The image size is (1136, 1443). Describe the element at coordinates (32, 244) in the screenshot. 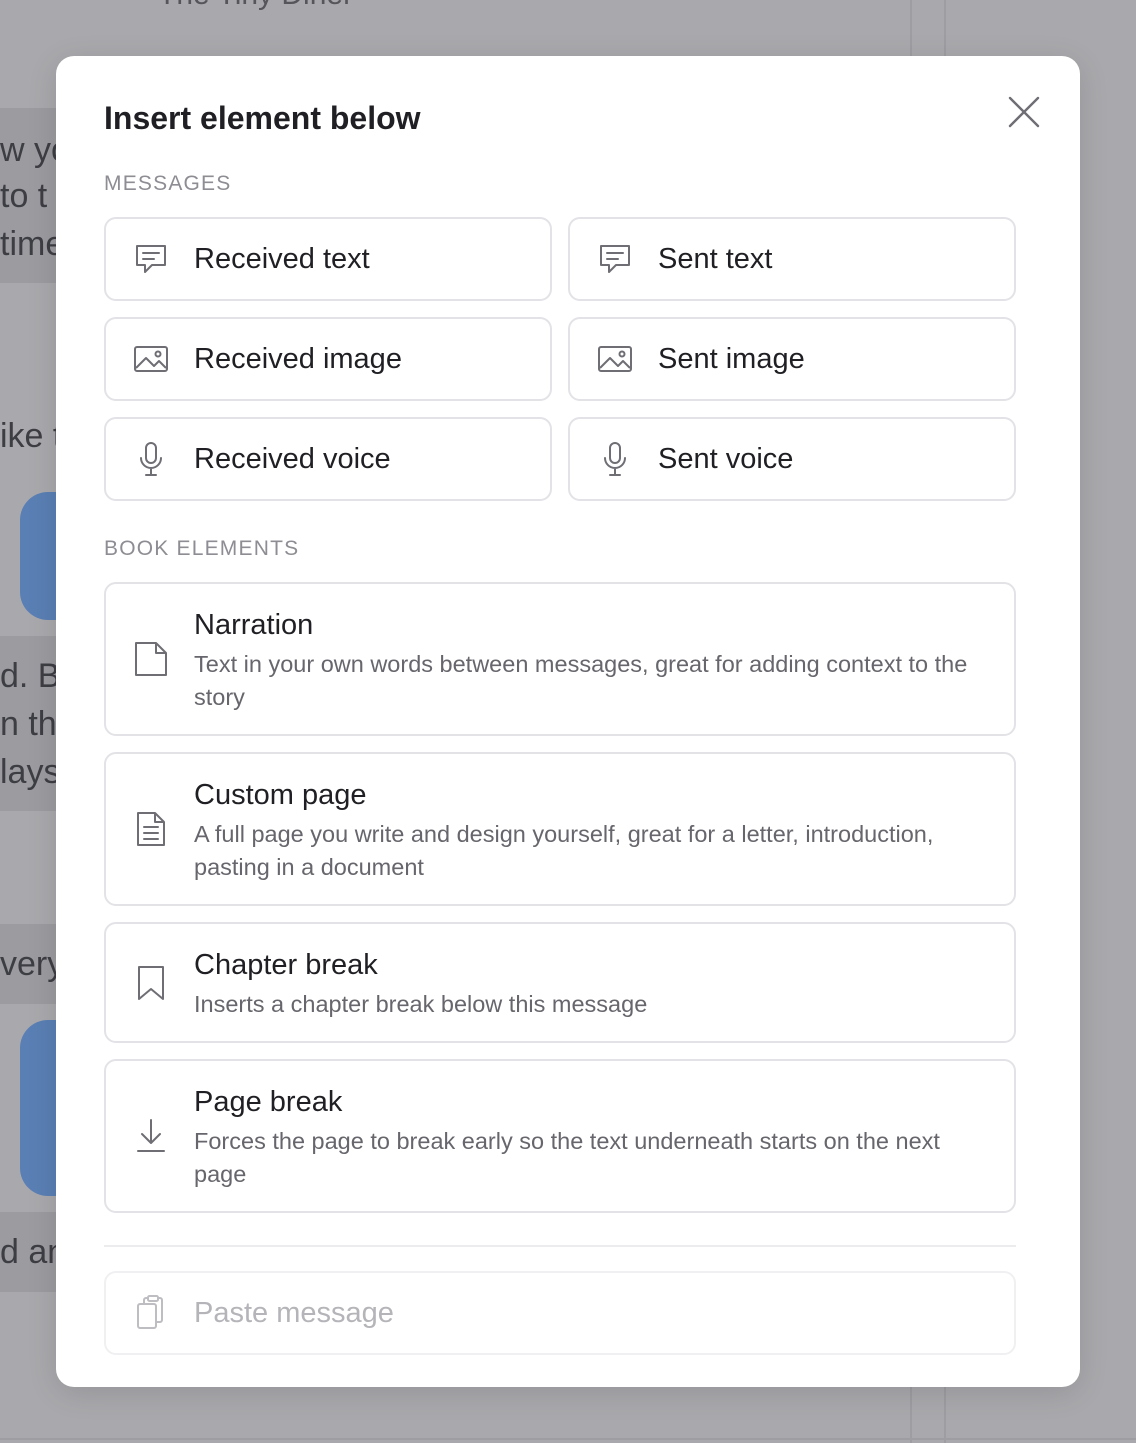

I see `background-text-fragment: time` at that location.